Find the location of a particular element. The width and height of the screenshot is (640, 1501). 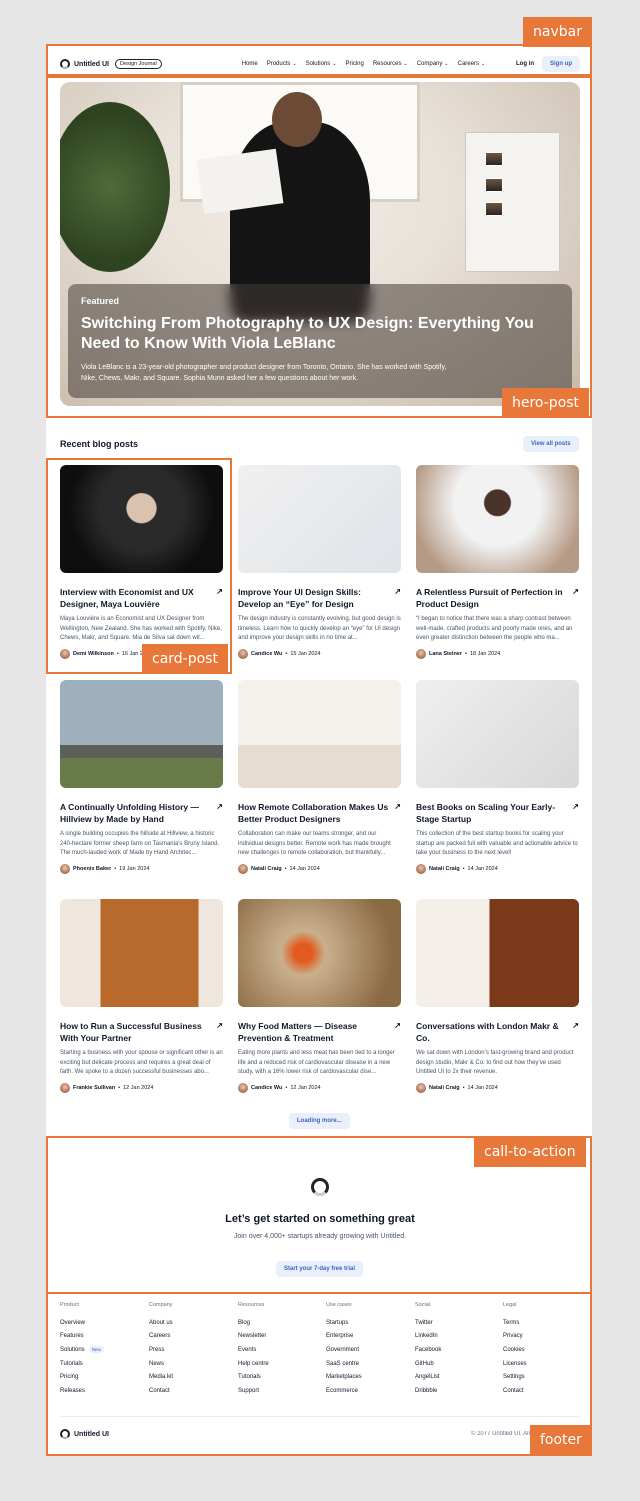

card-meta: Frankie Sullivan • 12 Jan 2024 is located at coordinates (141, 1088).